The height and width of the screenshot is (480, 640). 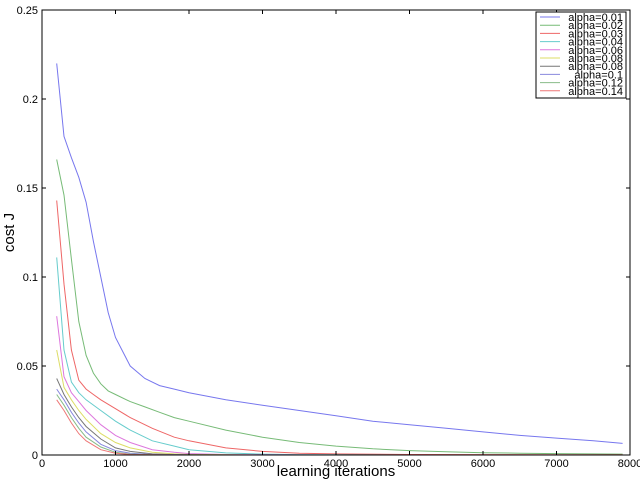 What do you see at coordinates (27, 367) in the screenshot?
I see `y-tick-label: 0.05` at bounding box center [27, 367].